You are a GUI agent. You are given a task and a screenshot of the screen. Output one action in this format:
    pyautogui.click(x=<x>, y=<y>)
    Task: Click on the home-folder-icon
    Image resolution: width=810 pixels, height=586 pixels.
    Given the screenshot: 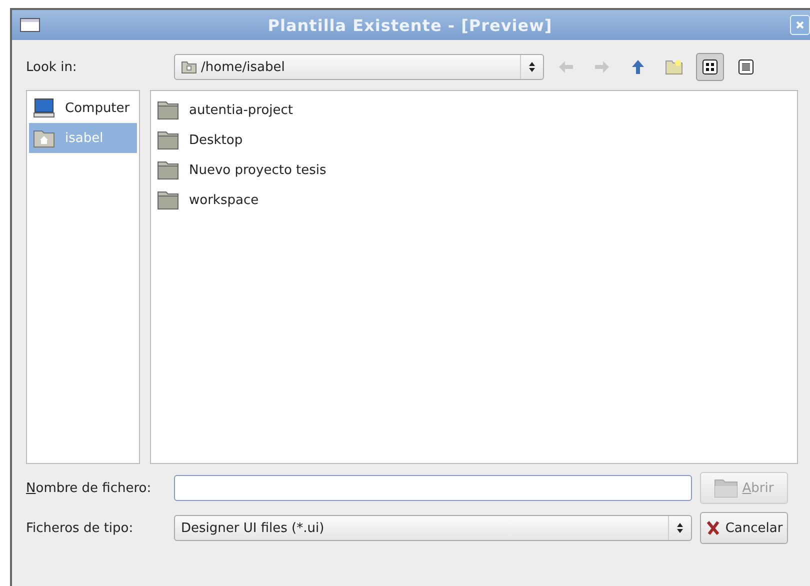 What is the action you would take?
    pyautogui.click(x=44, y=138)
    